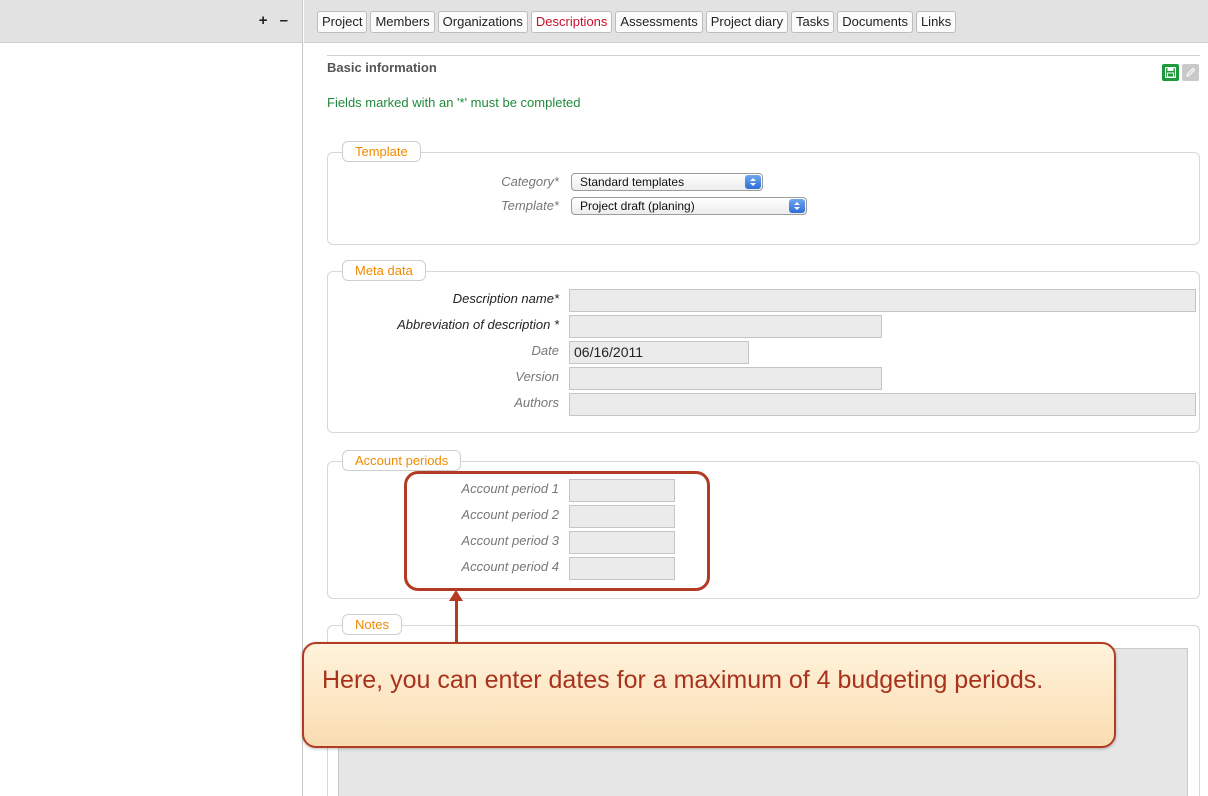 This screenshot has height=796, width=1208. I want to click on expand-all-button: +, so click(264, 20).